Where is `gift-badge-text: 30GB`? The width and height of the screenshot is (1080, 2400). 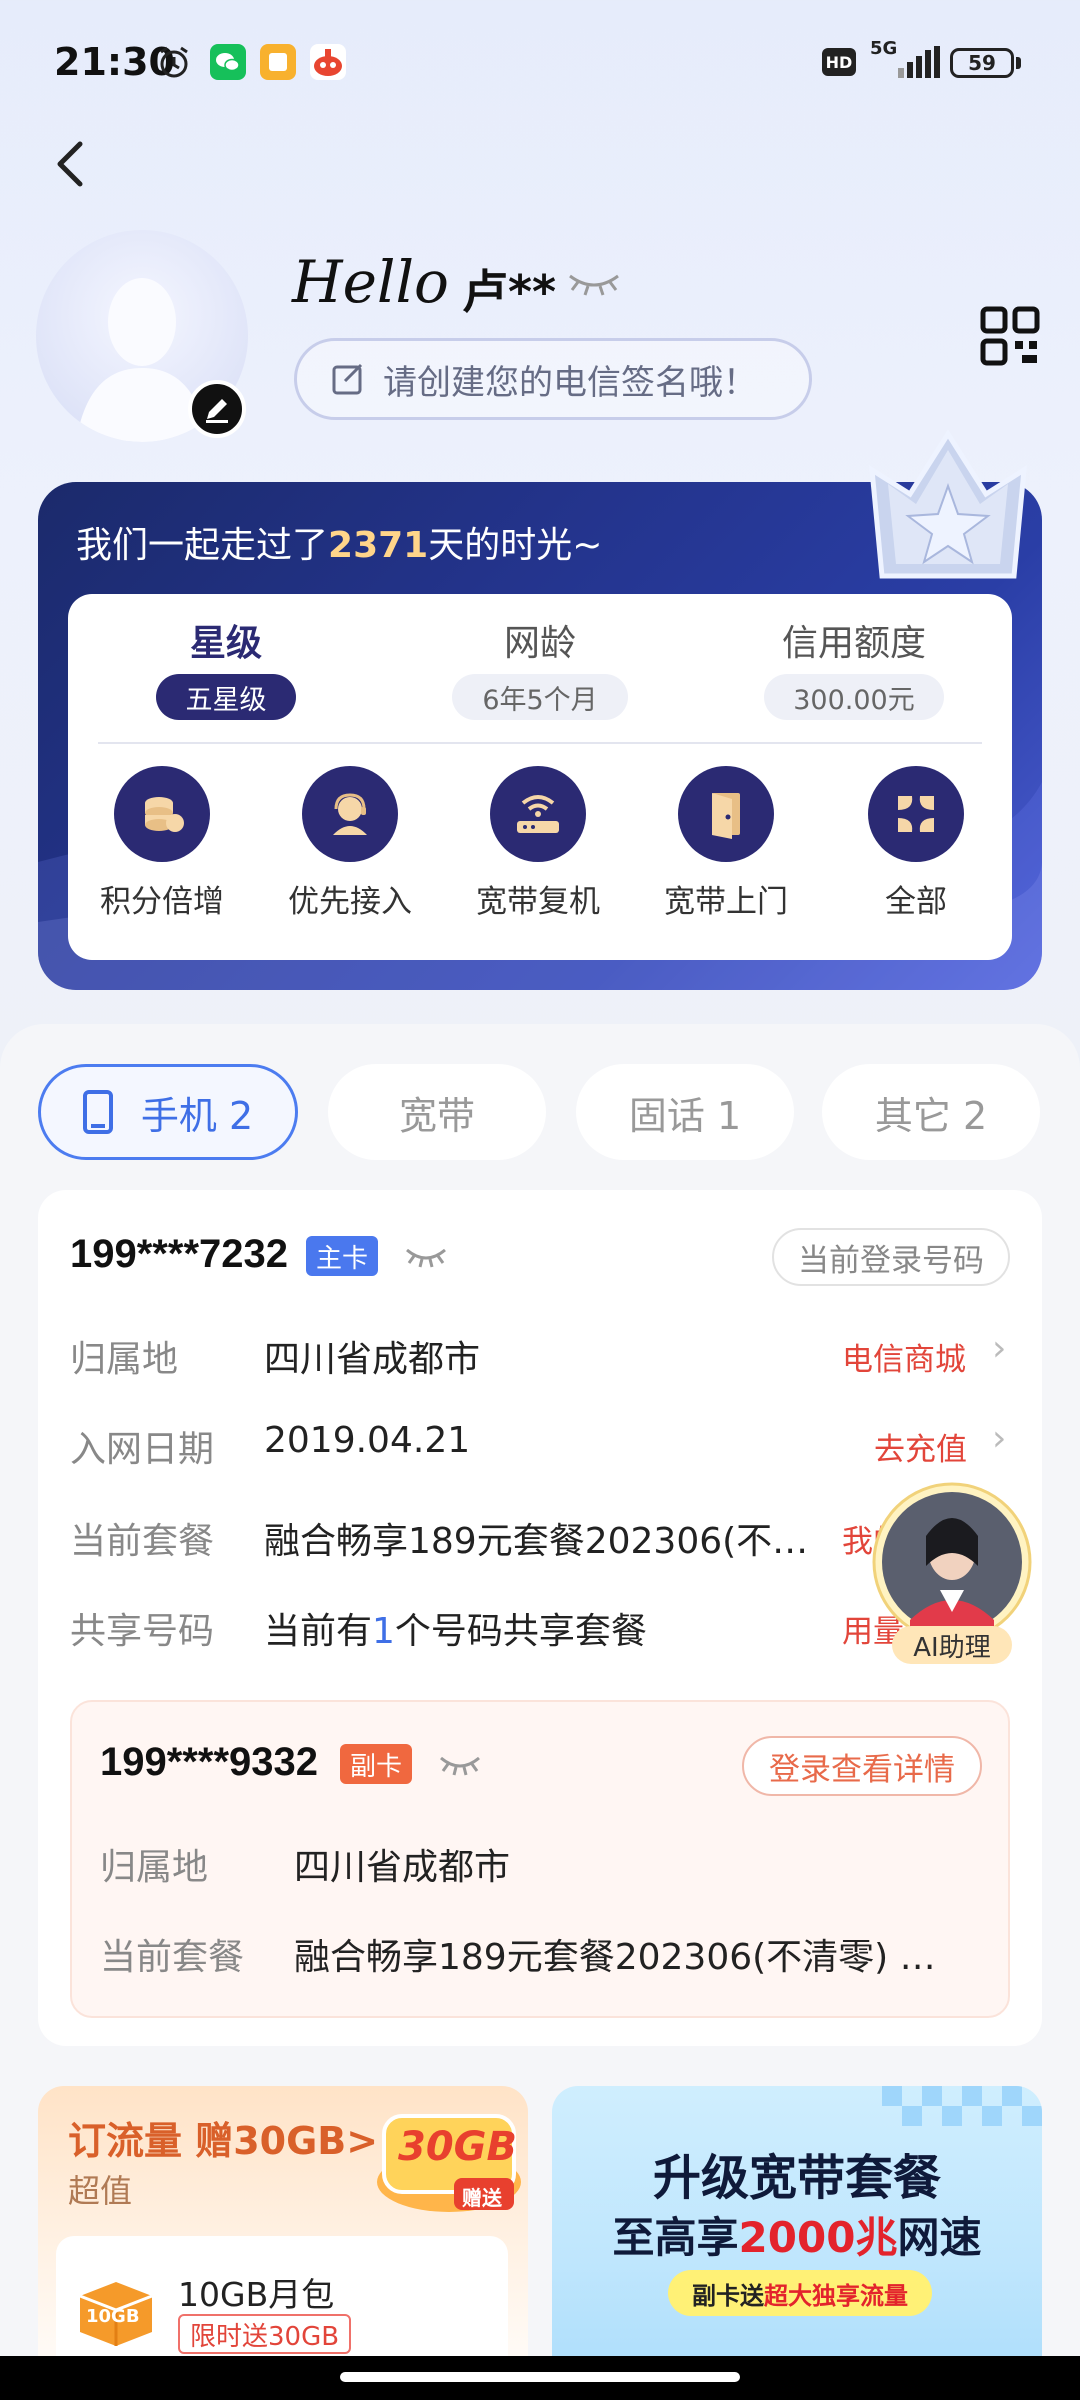 gift-badge-text: 30GB is located at coordinates (457, 2147).